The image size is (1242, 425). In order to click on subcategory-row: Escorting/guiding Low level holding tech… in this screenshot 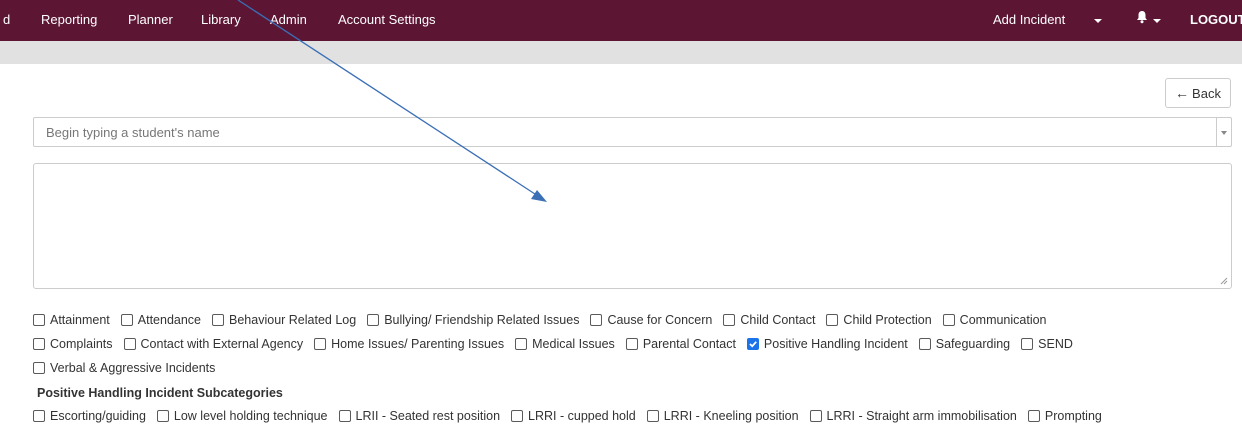, I will do `click(573, 416)`.